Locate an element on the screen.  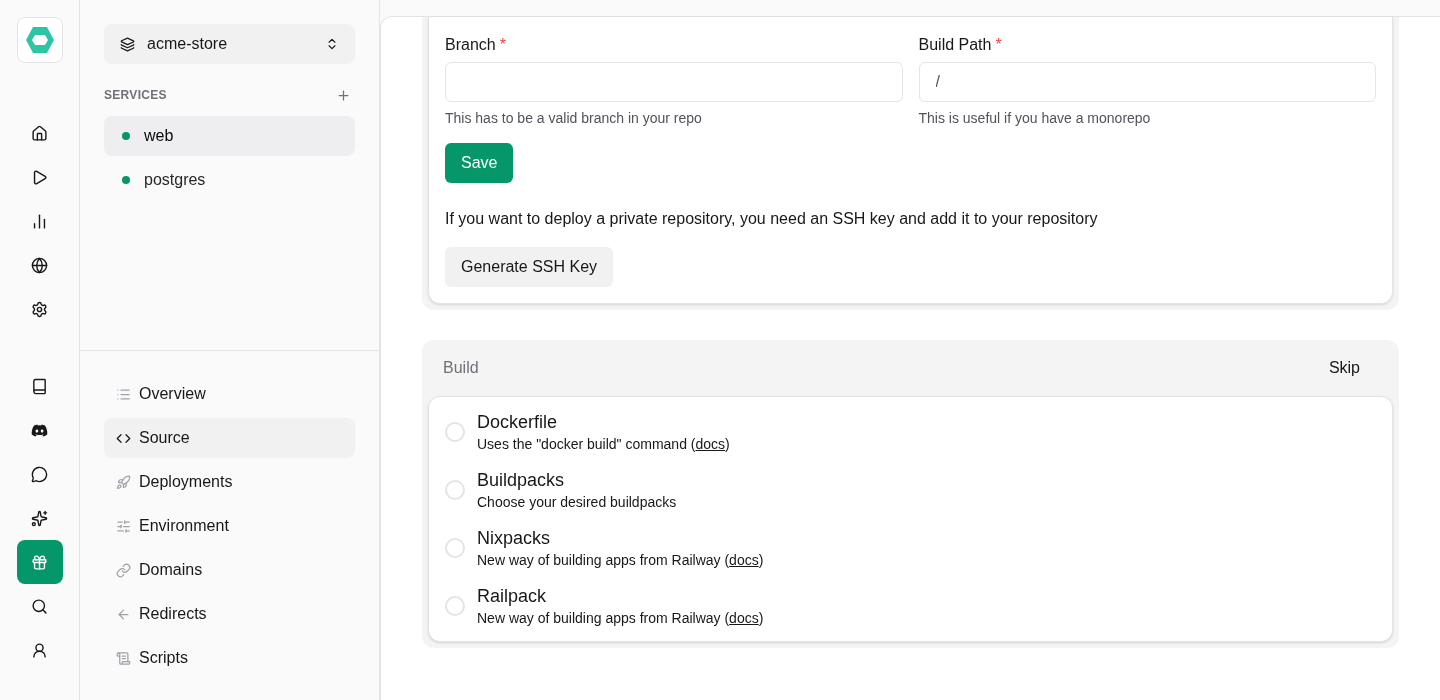
text-field: / is located at coordinates (1147, 82).